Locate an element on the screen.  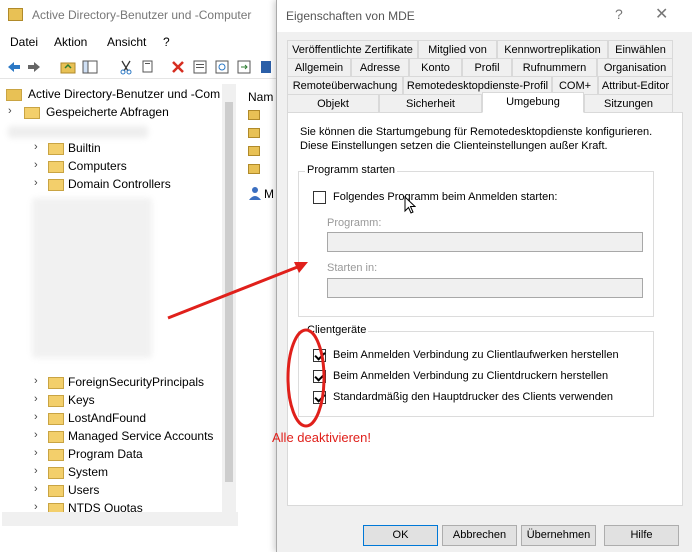
export-icon is located at coordinates (244, 67).